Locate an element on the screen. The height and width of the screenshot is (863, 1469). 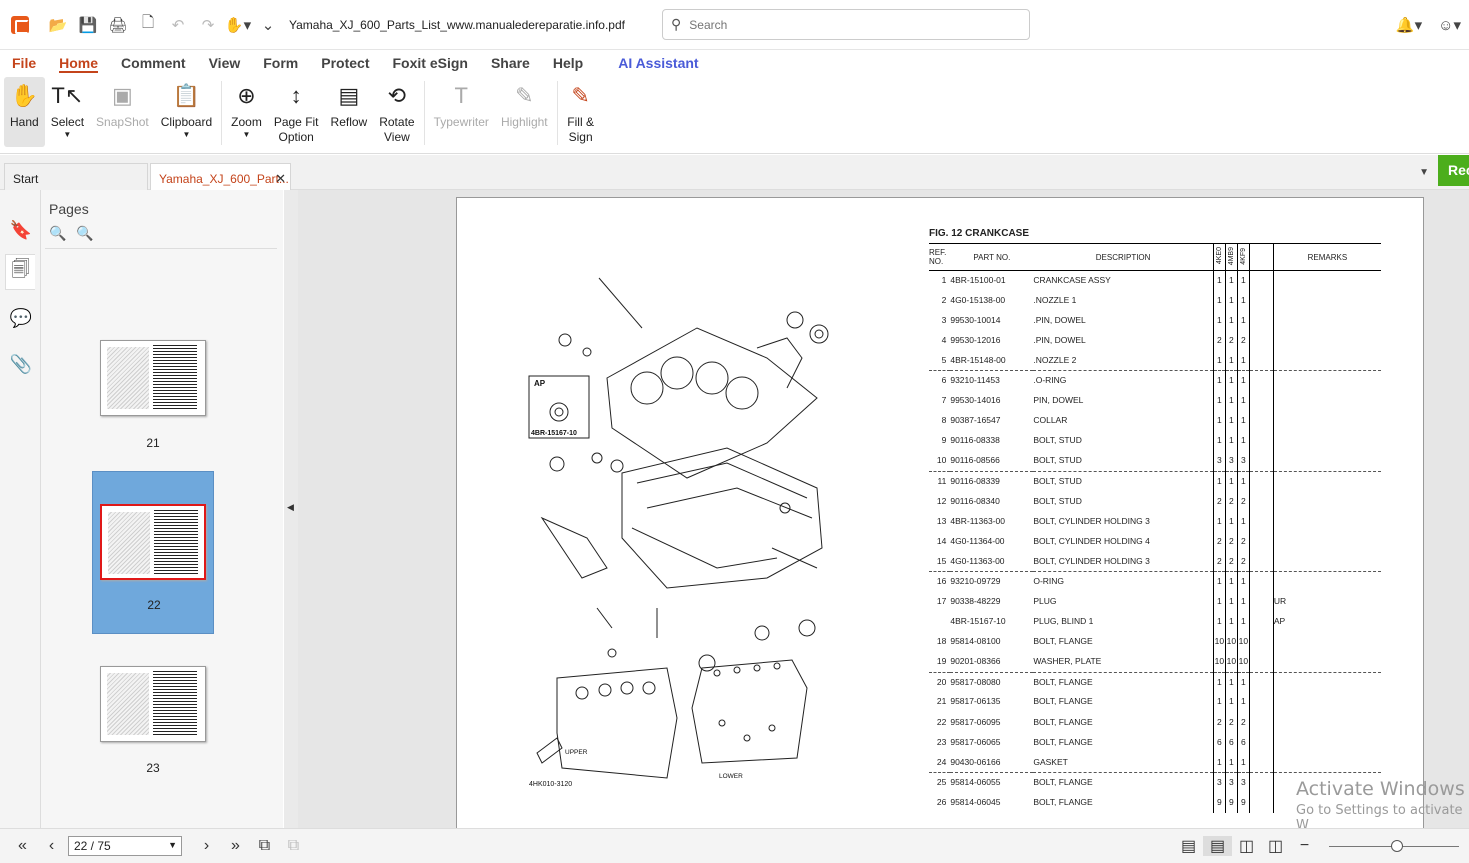
table-cell: 16 is located at coordinates (940, 581).